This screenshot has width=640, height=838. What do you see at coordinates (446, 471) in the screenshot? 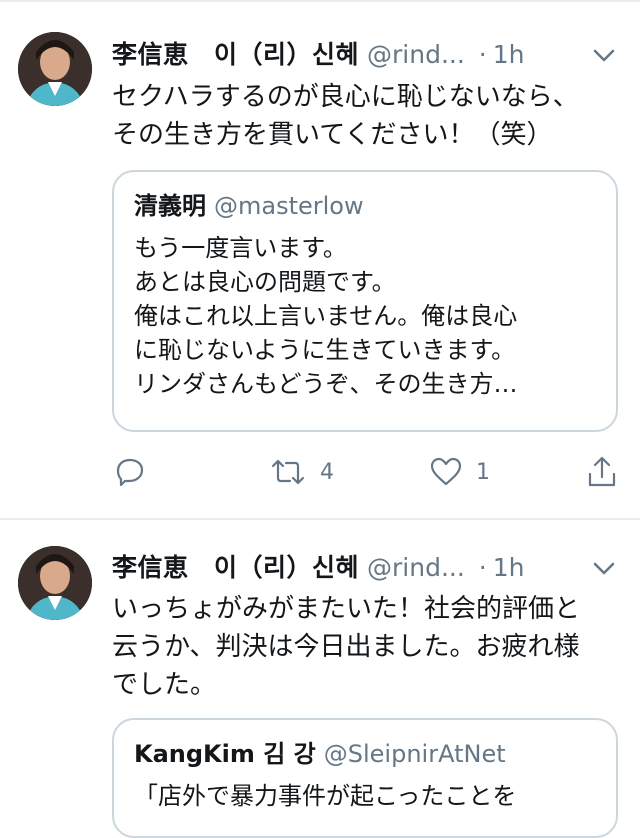
I see `heart-icon` at bounding box center [446, 471].